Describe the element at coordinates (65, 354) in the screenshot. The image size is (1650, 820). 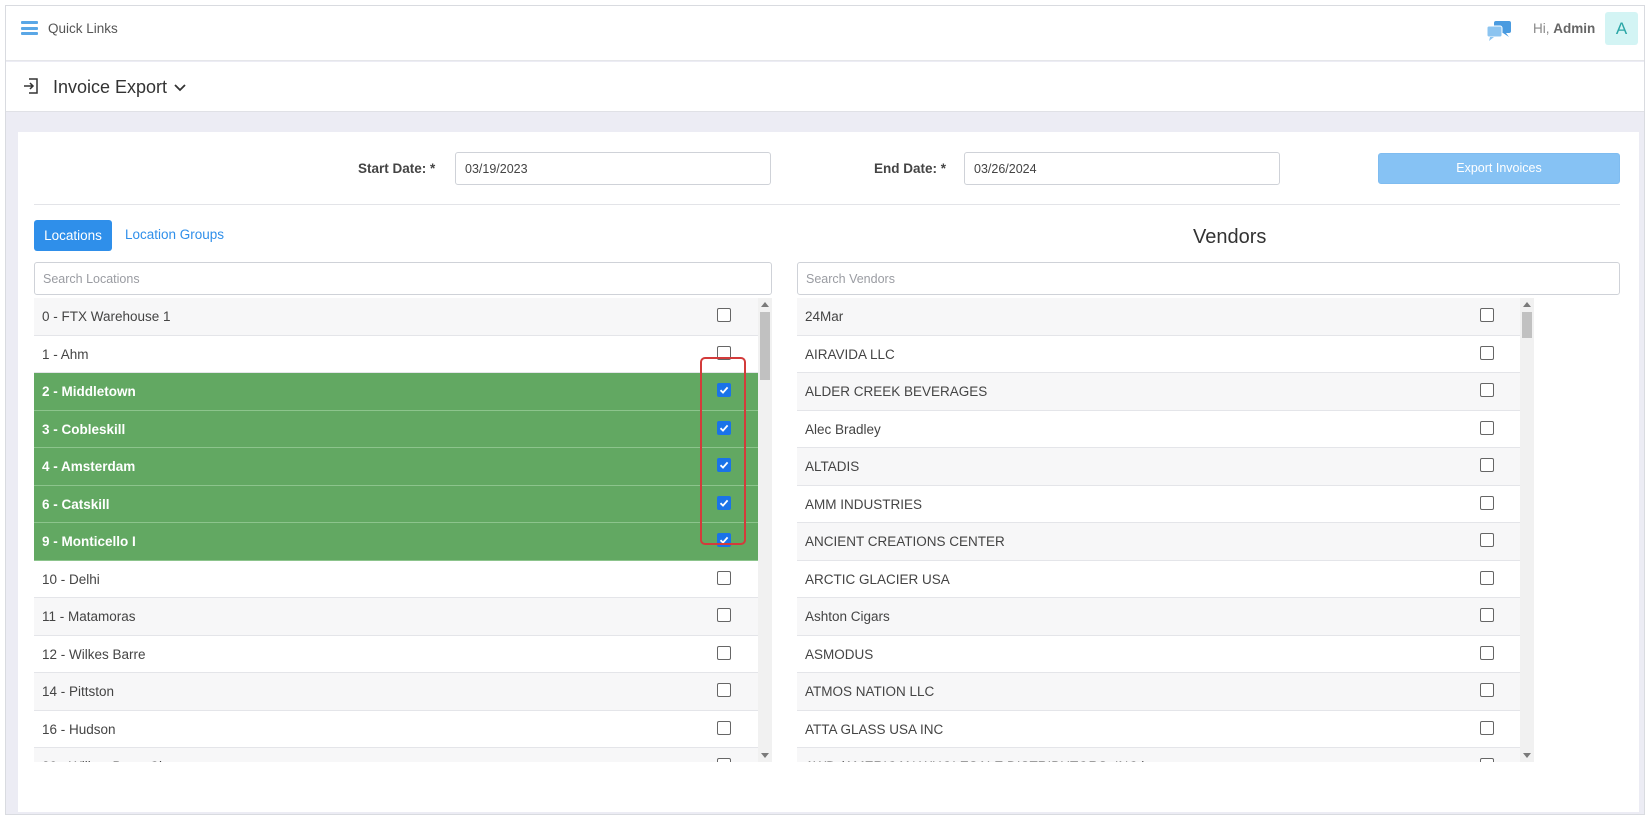
I see `location-row-label: 1 - Ahm` at that location.